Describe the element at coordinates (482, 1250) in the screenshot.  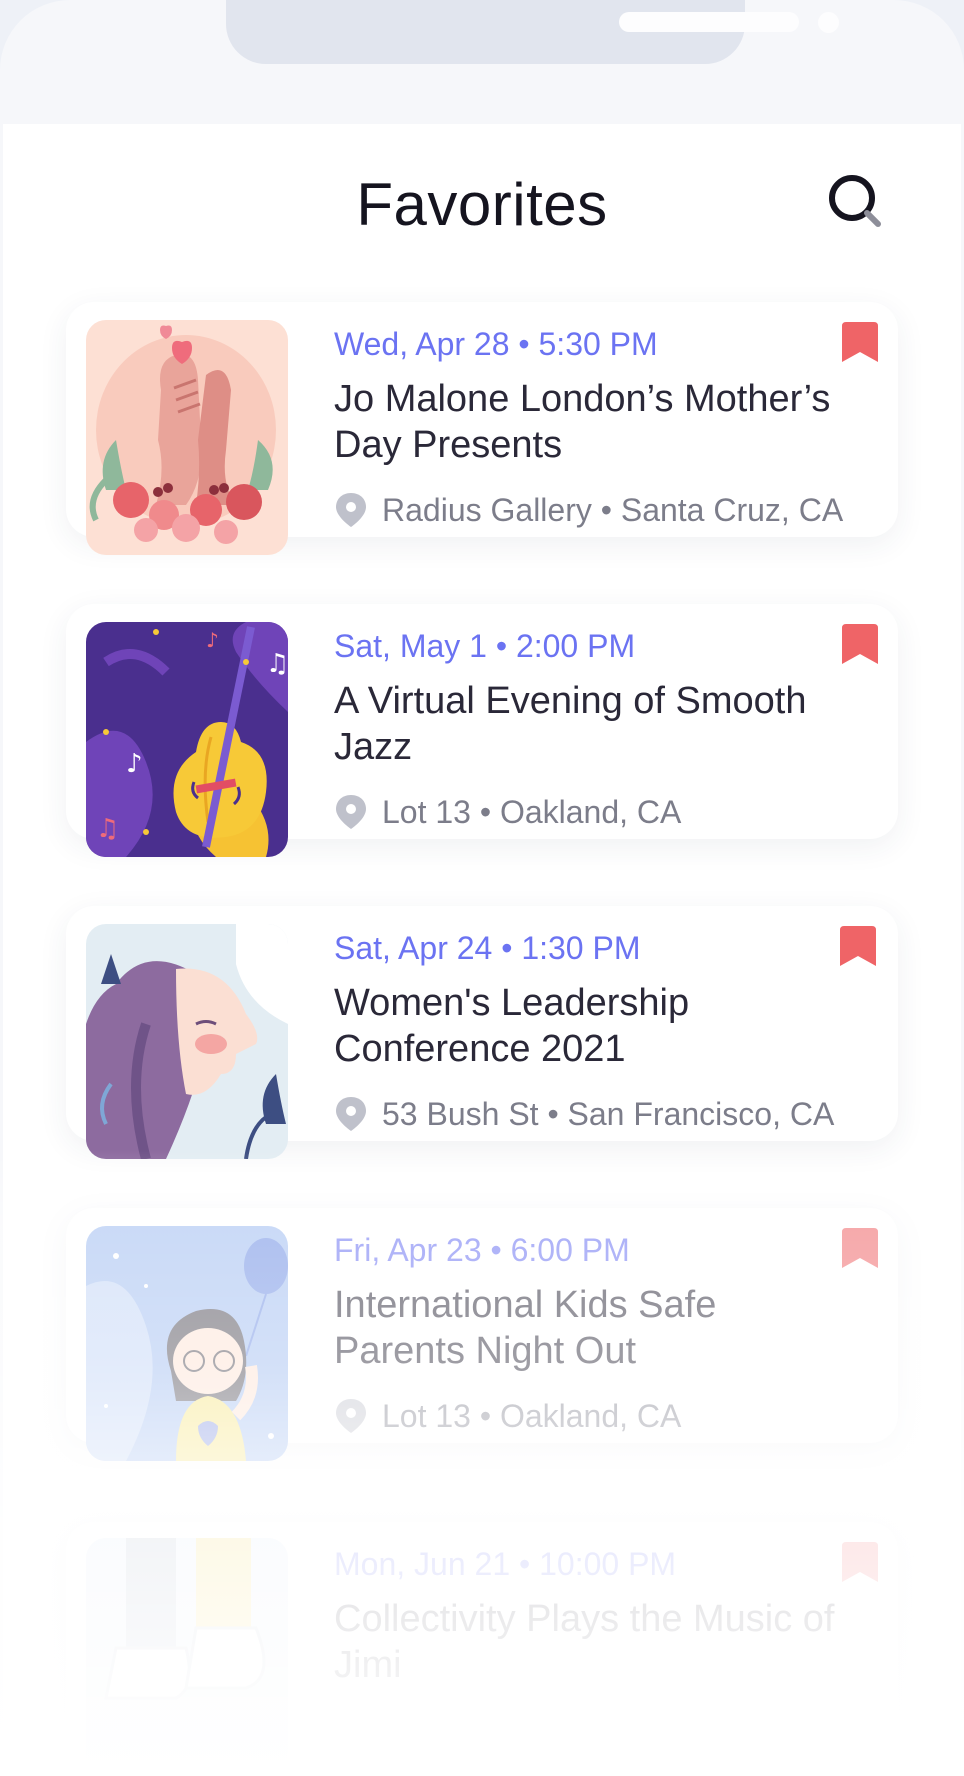
I see `event-date: Fri, Apr 23 • 6:00 PM` at that location.